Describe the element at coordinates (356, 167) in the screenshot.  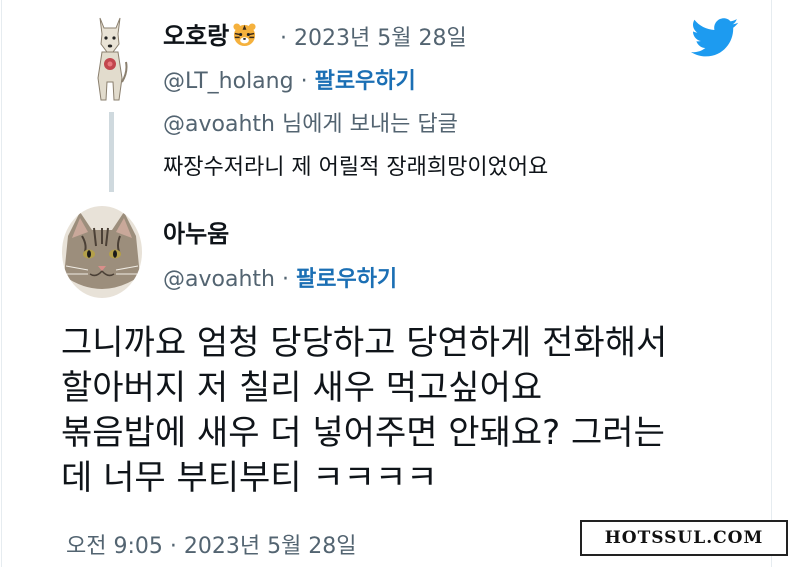
I see `reply-tweet-text: 짜장수저라니 제 어릴적 장래희망이었어요` at that location.